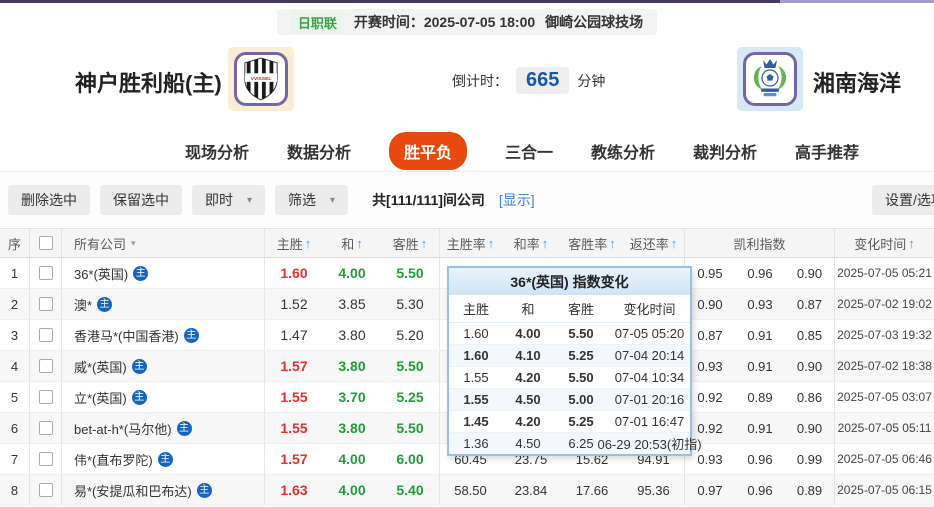 This screenshot has height=507, width=934. I want to click on company-cell: bet-at-h*(马尔他) 主, so click(163, 428).